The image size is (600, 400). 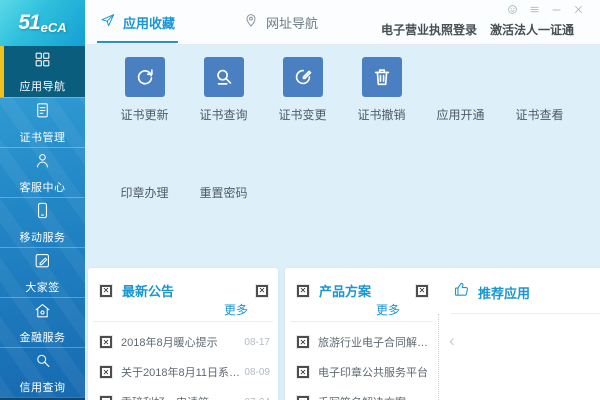 I want to click on sidebar-item-label: 金融服务, so click(x=42, y=337).